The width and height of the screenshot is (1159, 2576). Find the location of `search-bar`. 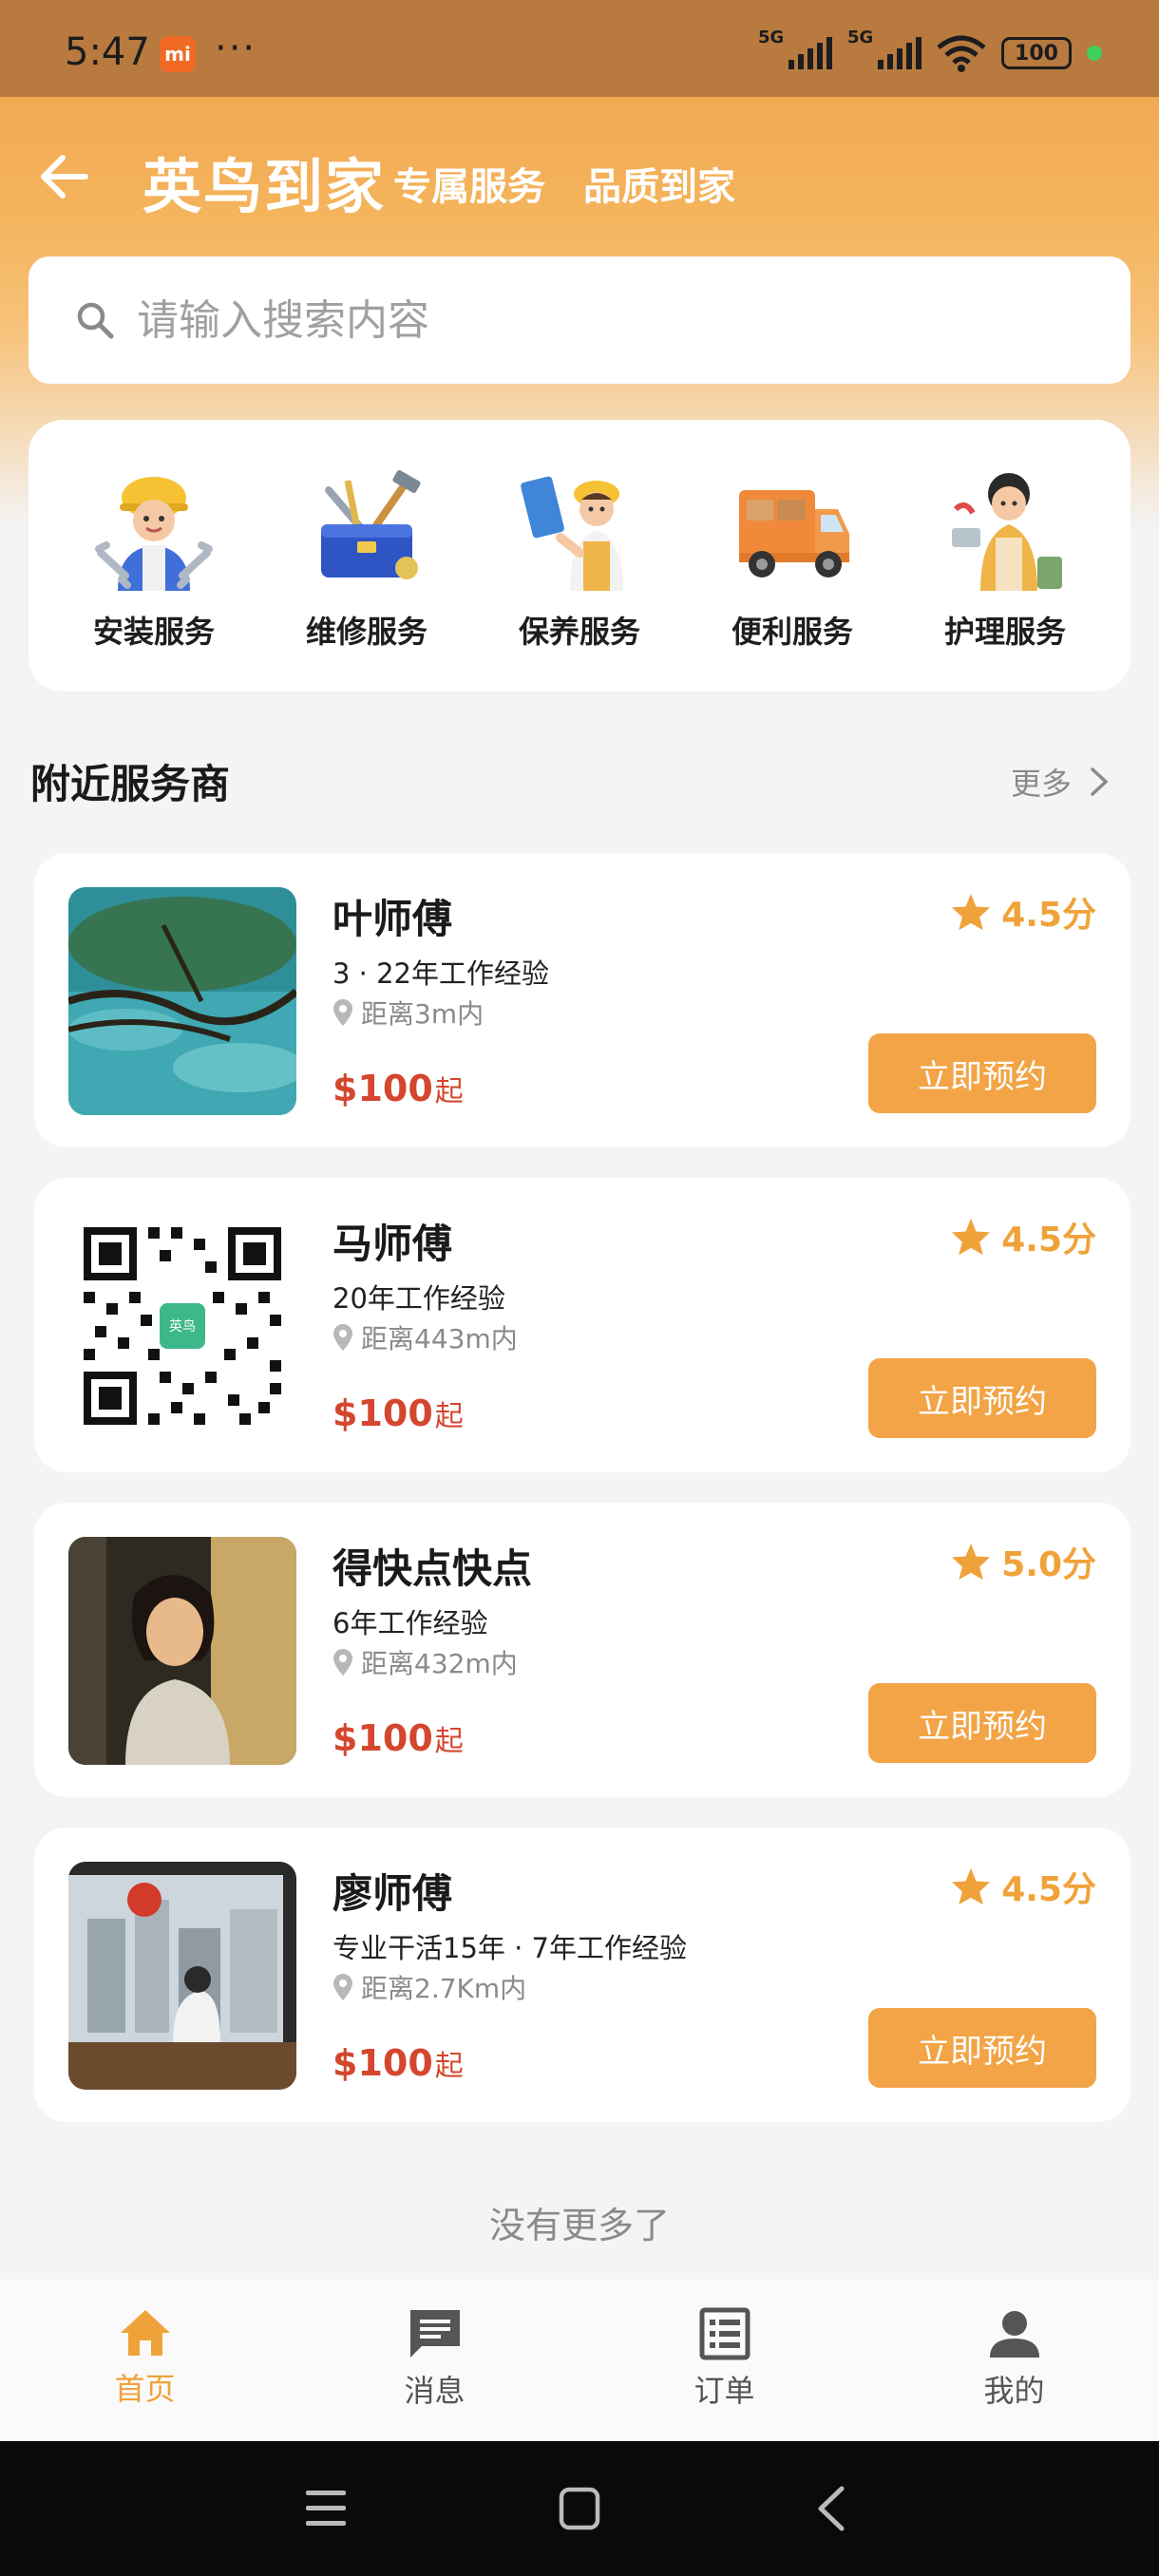

search-bar is located at coordinates (579, 320).